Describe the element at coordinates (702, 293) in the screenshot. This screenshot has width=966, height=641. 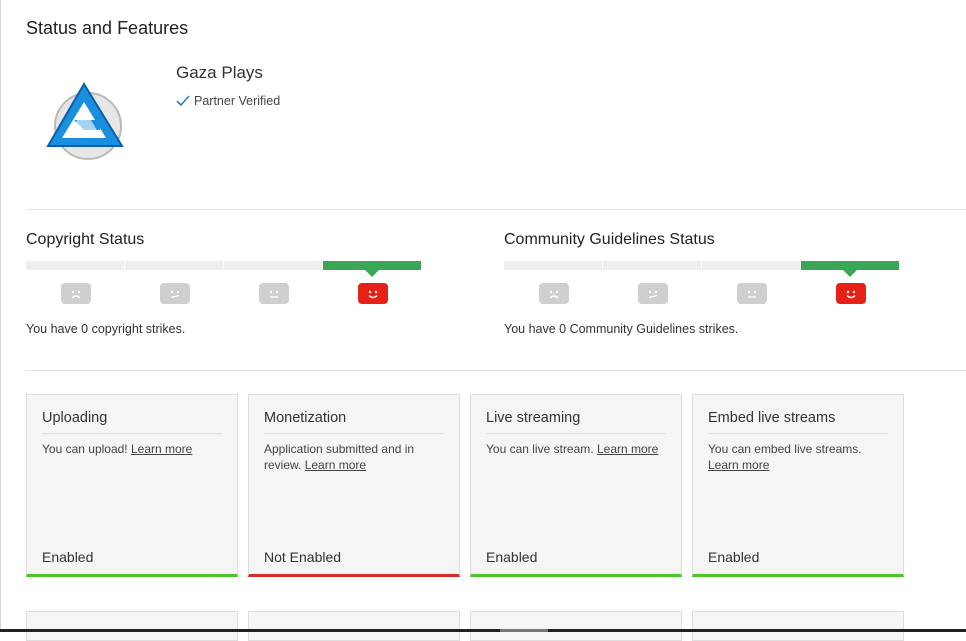
I see `community-faces` at that location.